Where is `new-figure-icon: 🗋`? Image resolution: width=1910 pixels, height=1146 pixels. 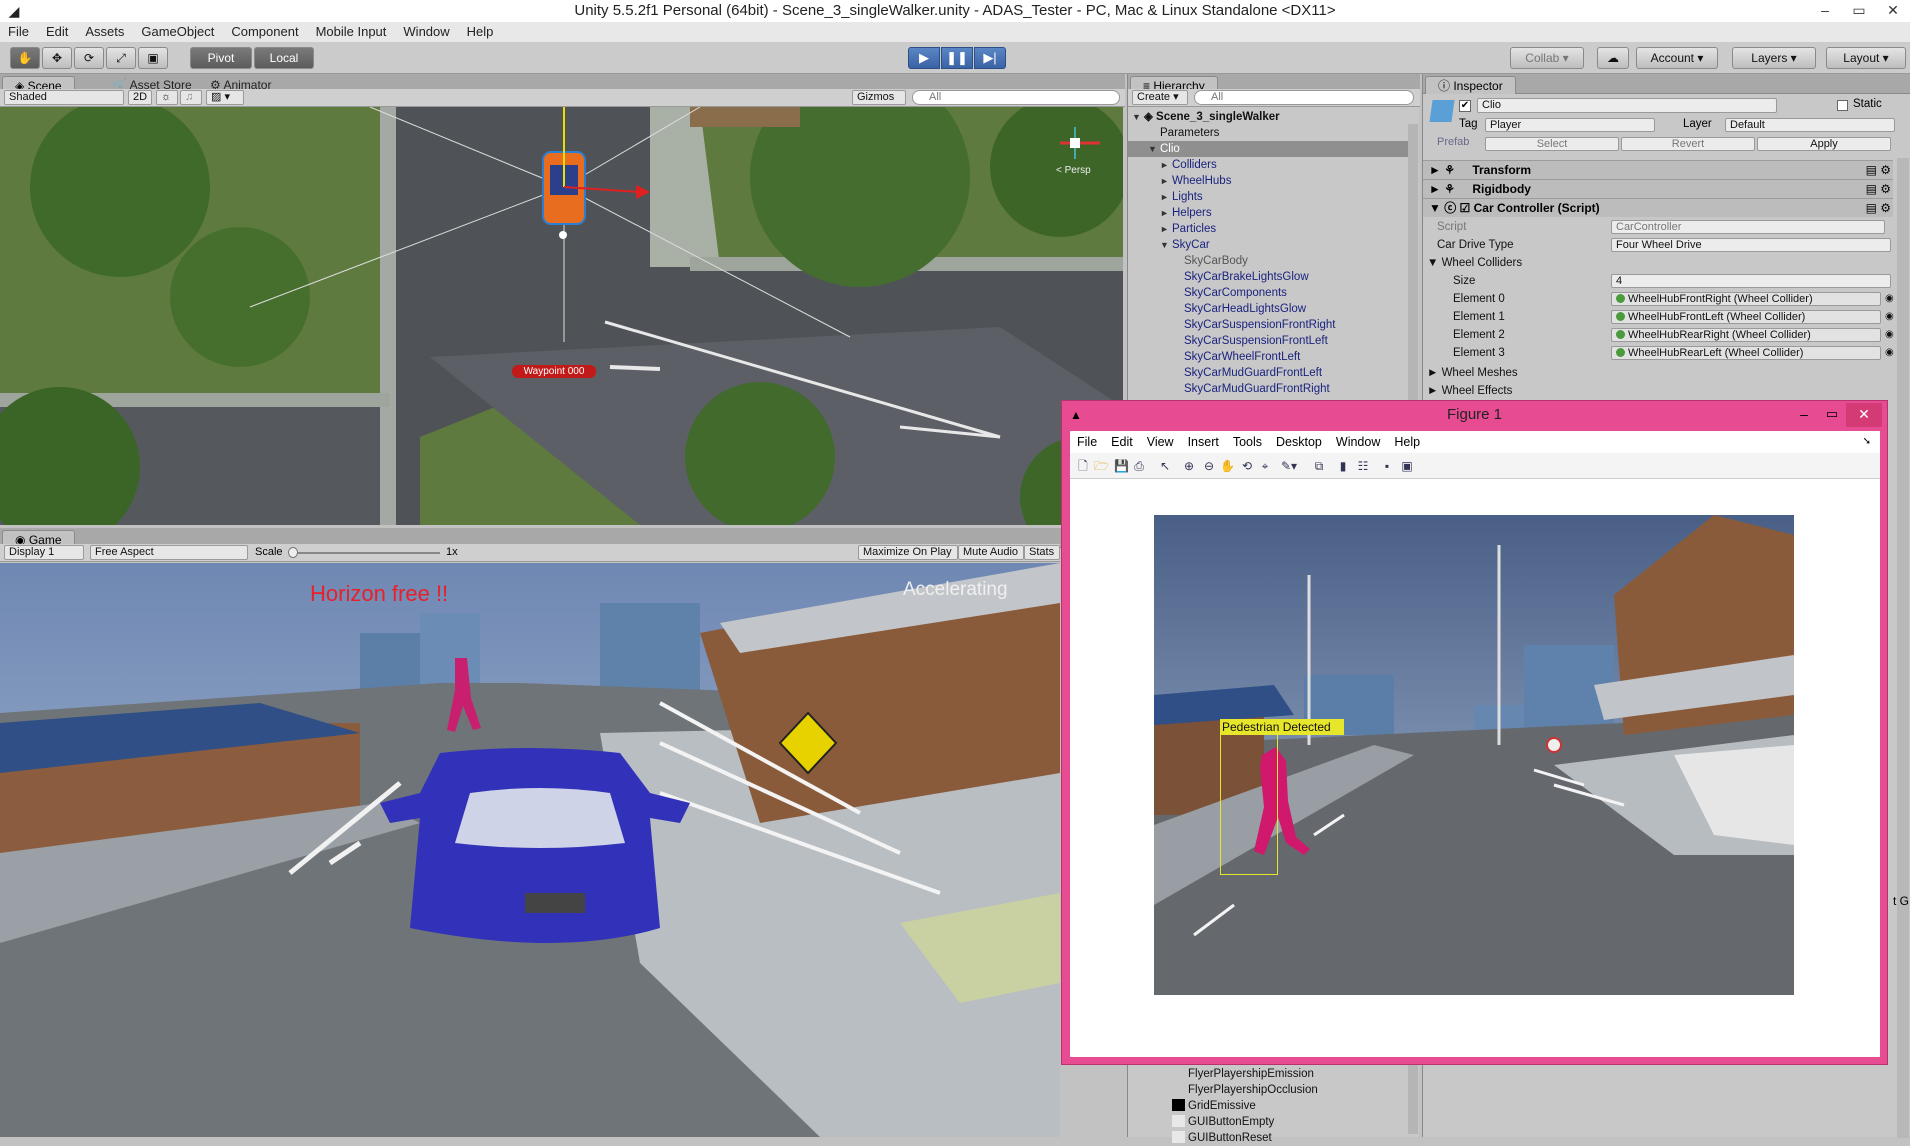
new-figure-icon: 🗋 is located at coordinates (1083, 466).